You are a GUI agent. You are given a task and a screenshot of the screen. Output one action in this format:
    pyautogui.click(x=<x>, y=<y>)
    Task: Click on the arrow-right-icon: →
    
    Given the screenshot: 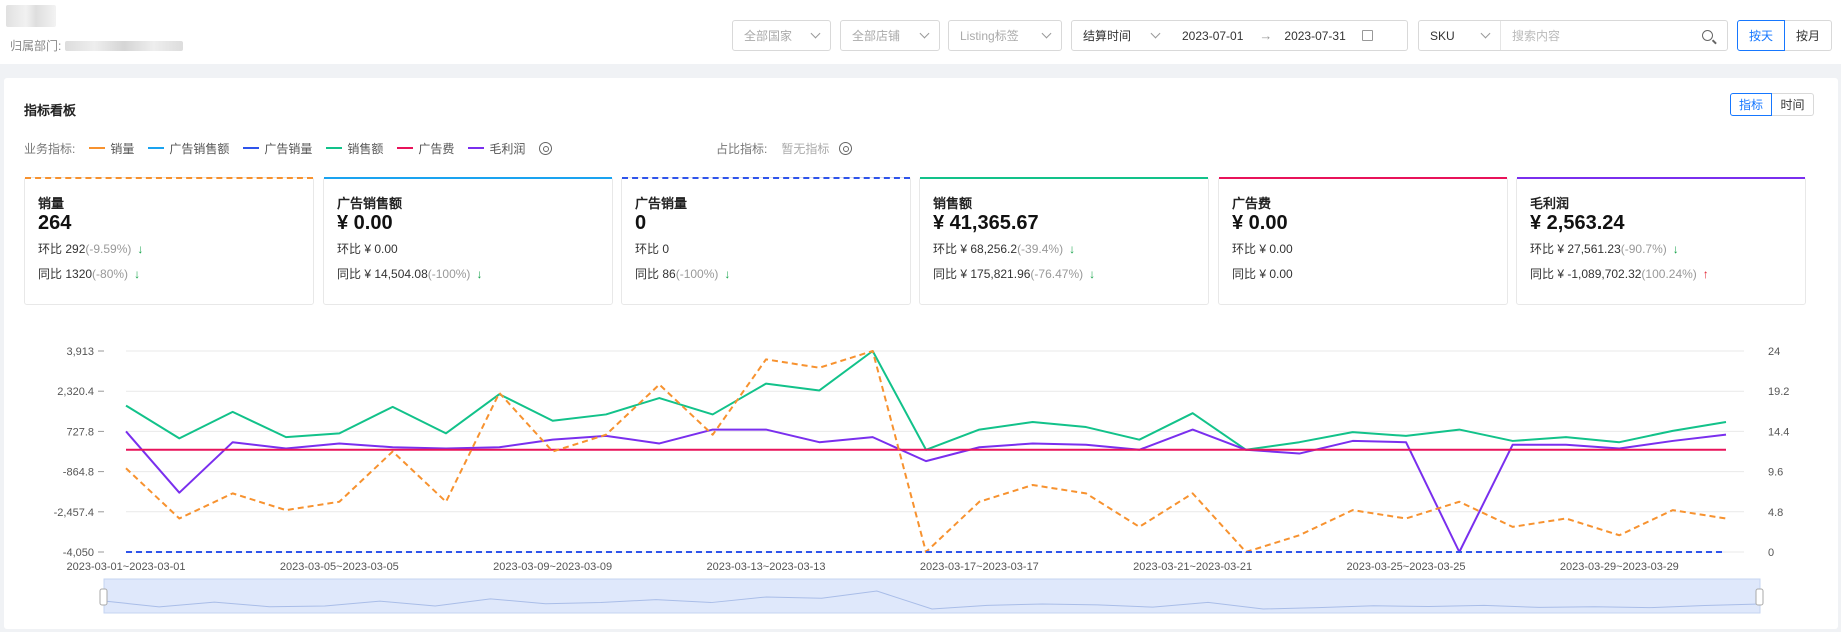 What is the action you would take?
    pyautogui.click(x=1266, y=35)
    